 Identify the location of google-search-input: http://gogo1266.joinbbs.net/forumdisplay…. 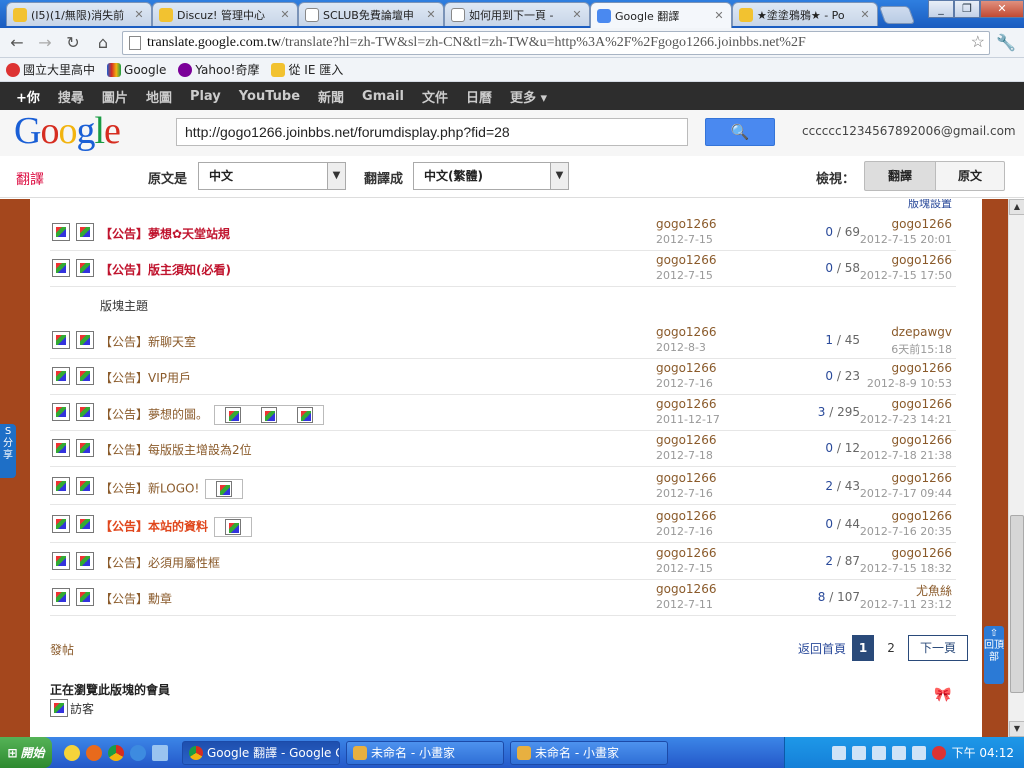
(432, 132).